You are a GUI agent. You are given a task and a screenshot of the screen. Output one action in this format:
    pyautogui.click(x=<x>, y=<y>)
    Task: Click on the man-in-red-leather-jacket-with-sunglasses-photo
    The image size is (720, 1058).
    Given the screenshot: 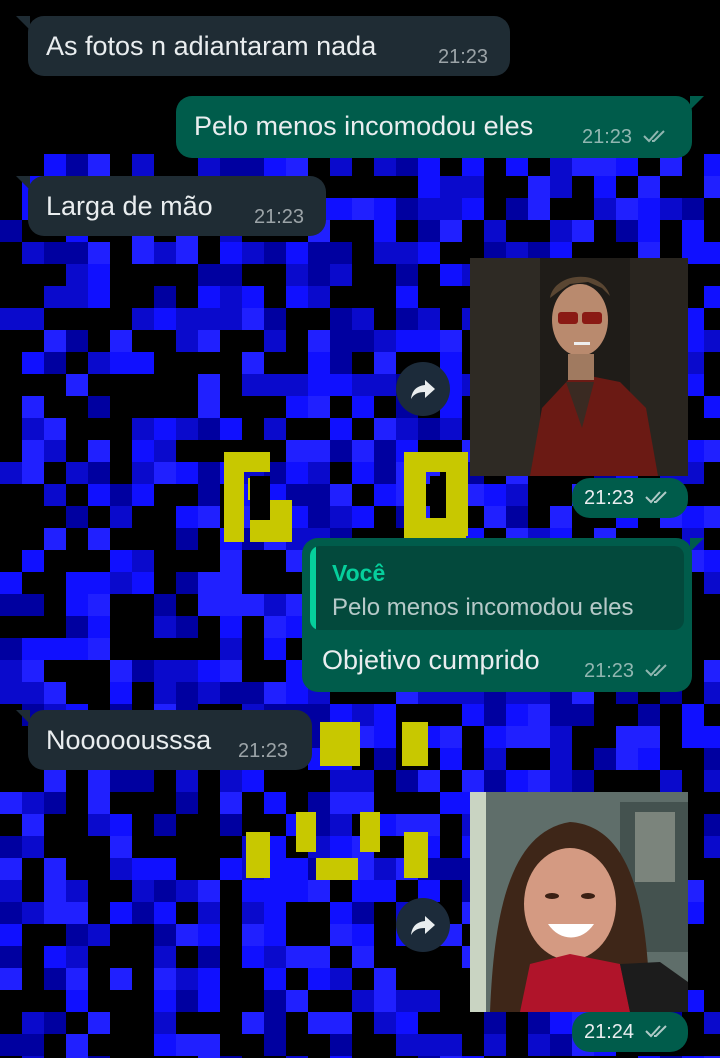 What is the action you would take?
    pyautogui.click(x=579, y=367)
    